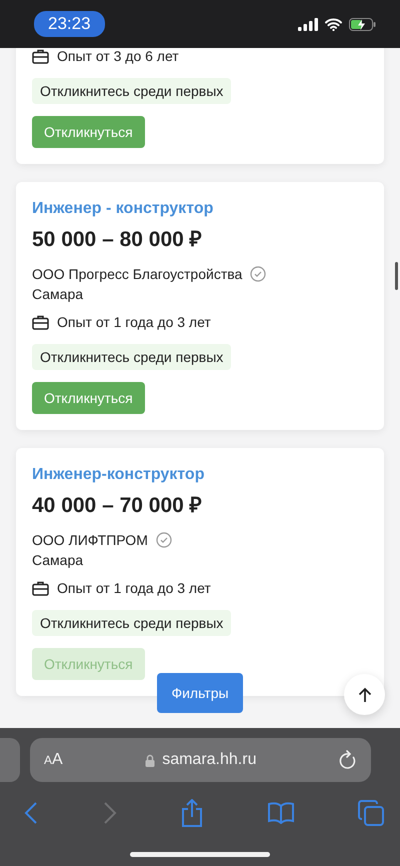 The height and width of the screenshot is (866, 400). I want to click on company-name: ООО Прогресс Благоустройства, so click(137, 274).